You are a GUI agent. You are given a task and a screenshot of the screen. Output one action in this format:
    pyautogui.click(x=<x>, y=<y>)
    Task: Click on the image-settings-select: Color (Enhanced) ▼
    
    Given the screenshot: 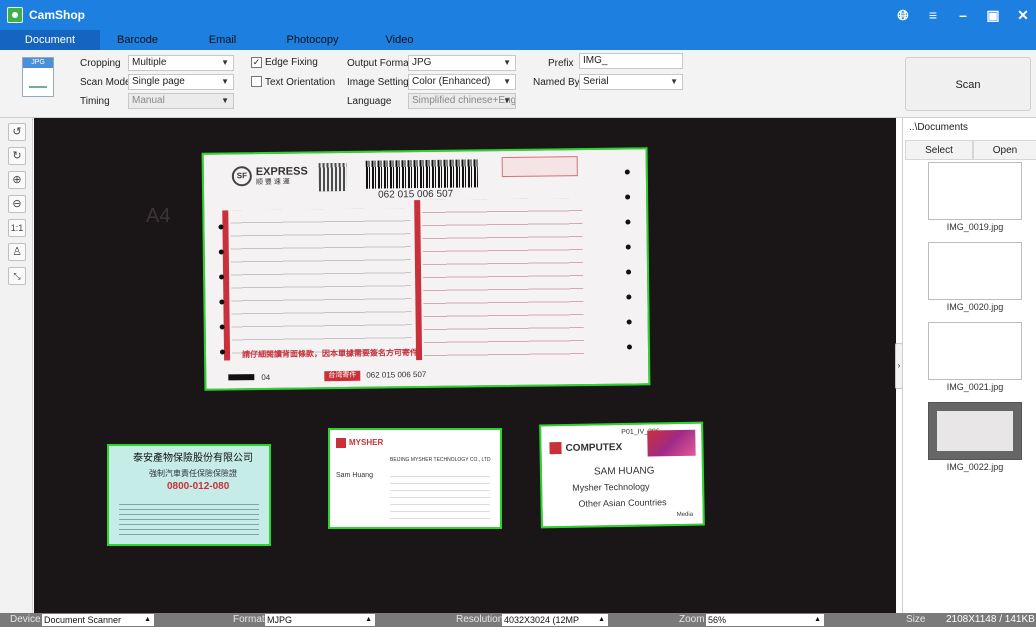 What is the action you would take?
    pyautogui.click(x=462, y=82)
    